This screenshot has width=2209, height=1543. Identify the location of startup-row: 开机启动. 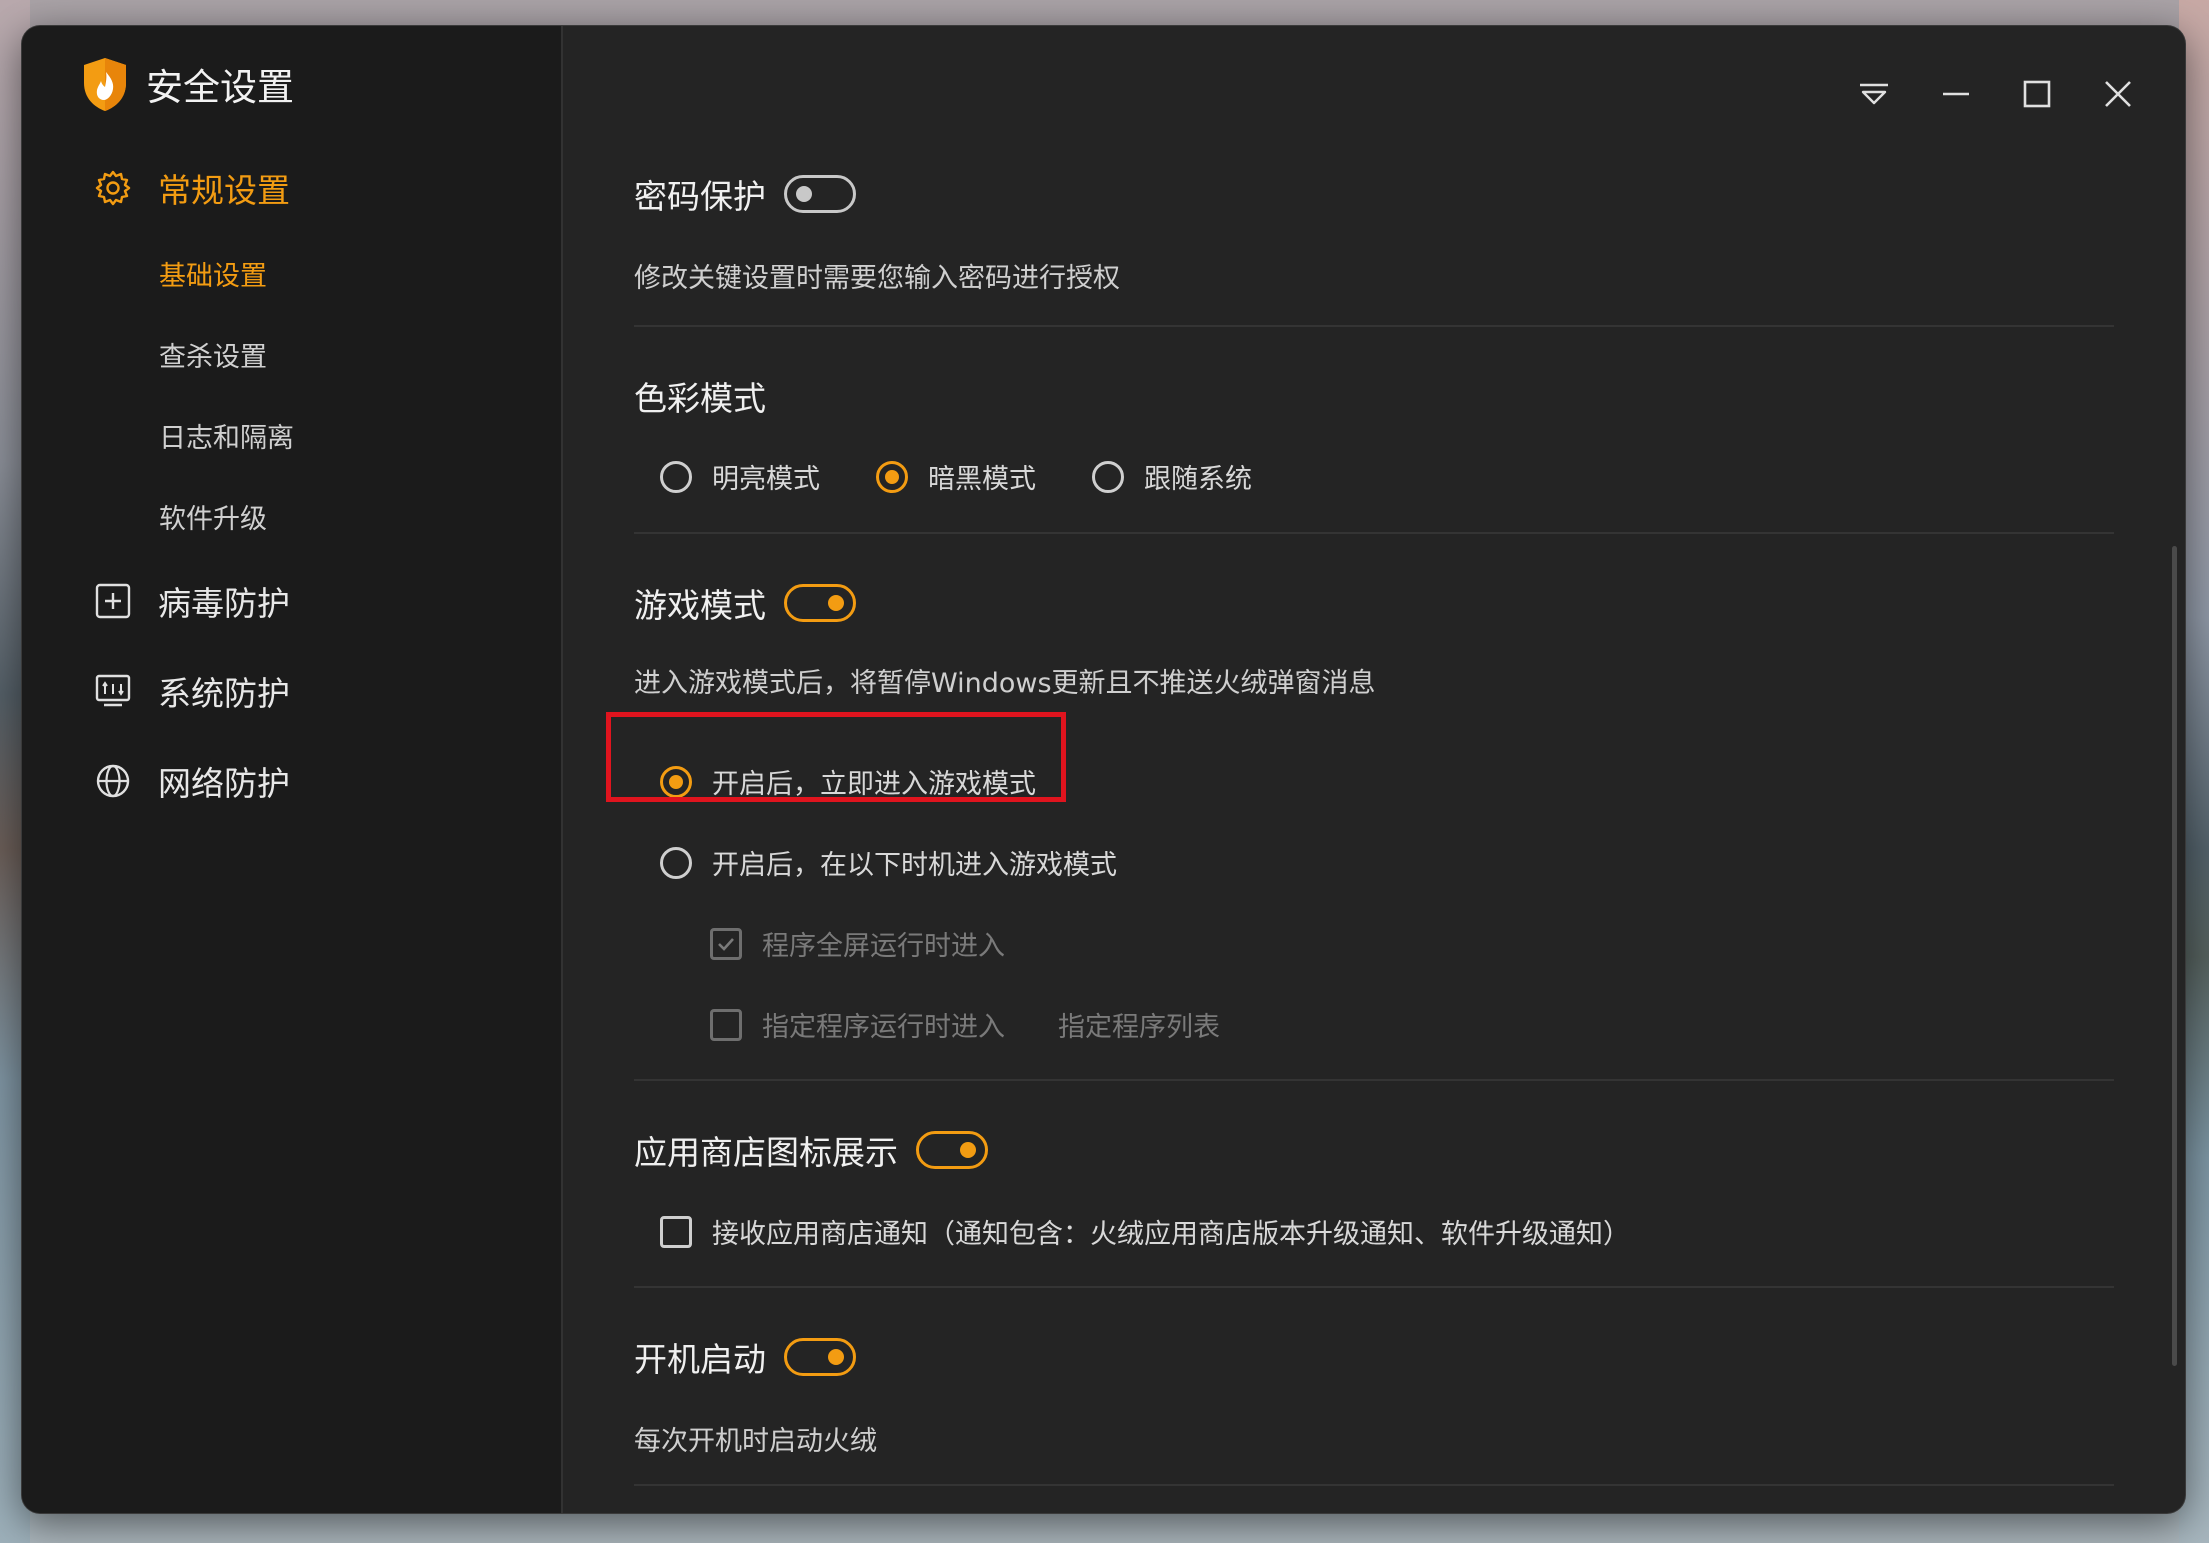
(745, 1357).